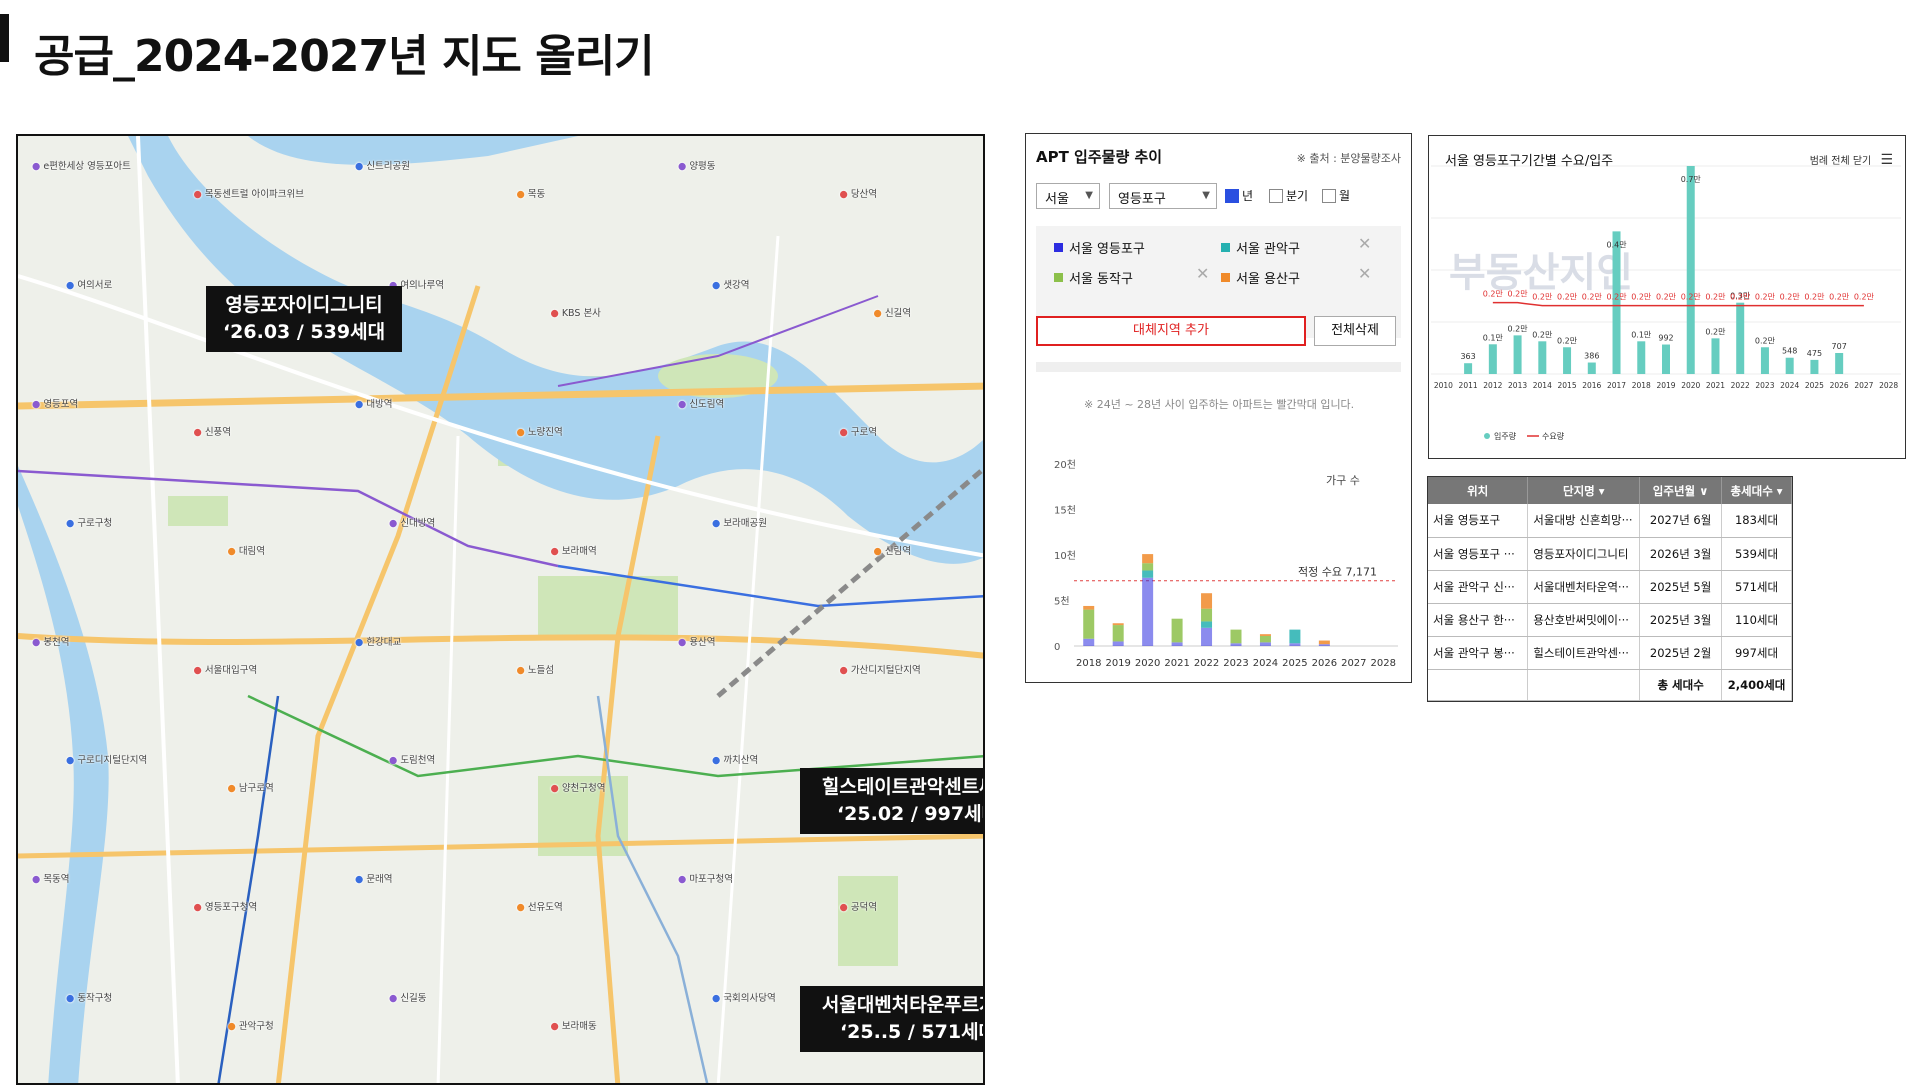 This screenshot has height=1086, width=1907. What do you see at coordinates (1756, 490) in the screenshot?
I see `col-households: 총세대수 ▾` at bounding box center [1756, 490].